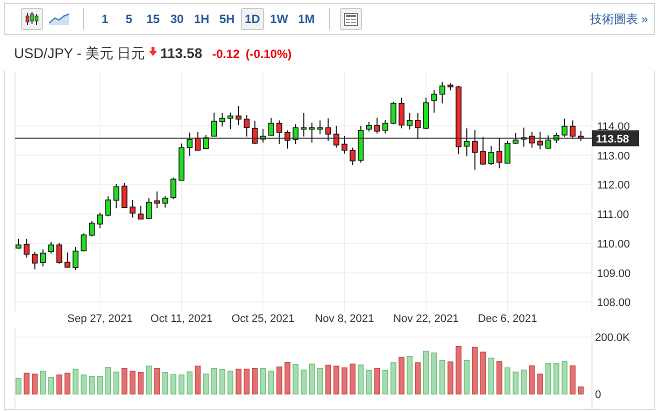 The width and height of the screenshot is (659, 411). Describe the element at coordinates (181, 53) in the screenshot. I see `price-value: 113.58` at that location.